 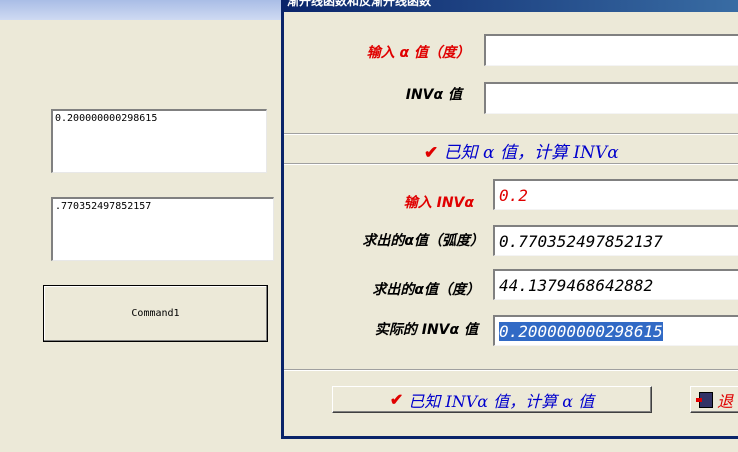 I want to click on alpha-degrees-result-label: 求出的α值（度）, so click(x=426, y=290).